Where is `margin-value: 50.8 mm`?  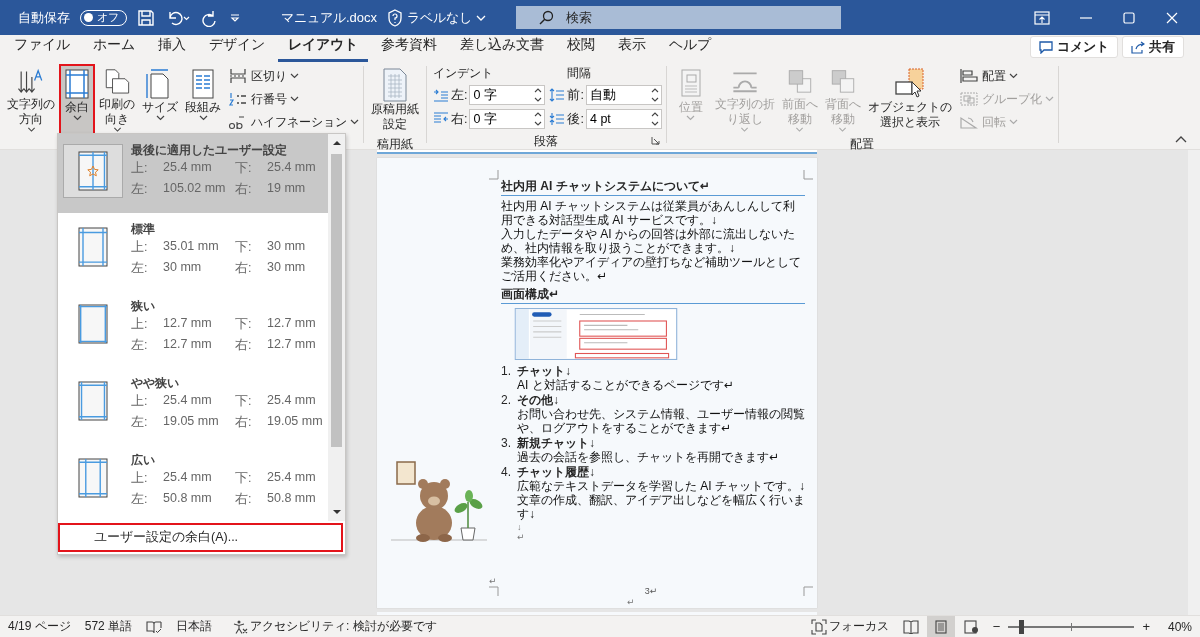
margin-value: 50.8 mm is located at coordinates (188, 499).